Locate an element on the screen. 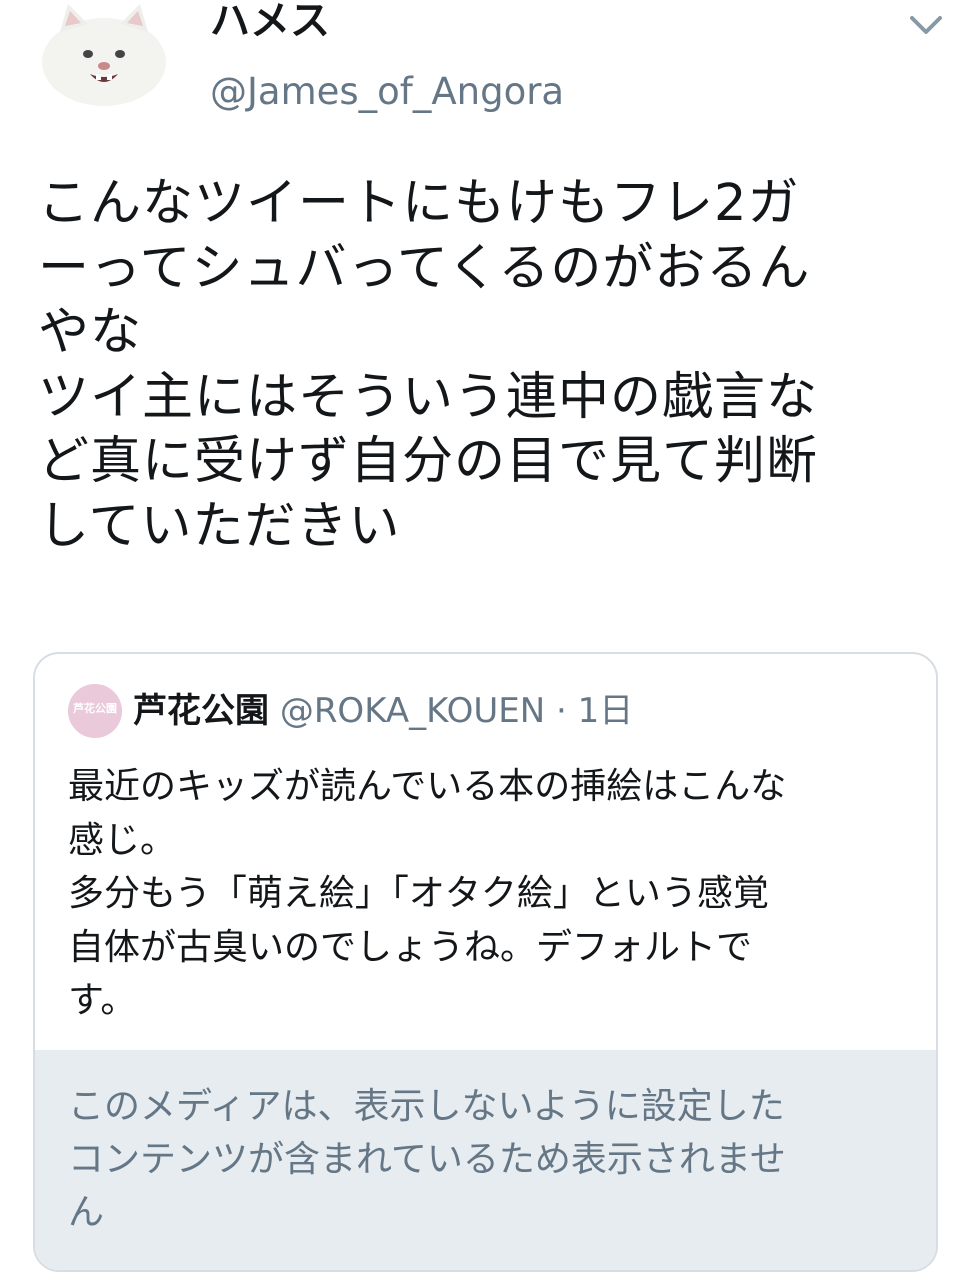  quoted-author-avatar: 芦花公園 is located at coordinates (95, 711).